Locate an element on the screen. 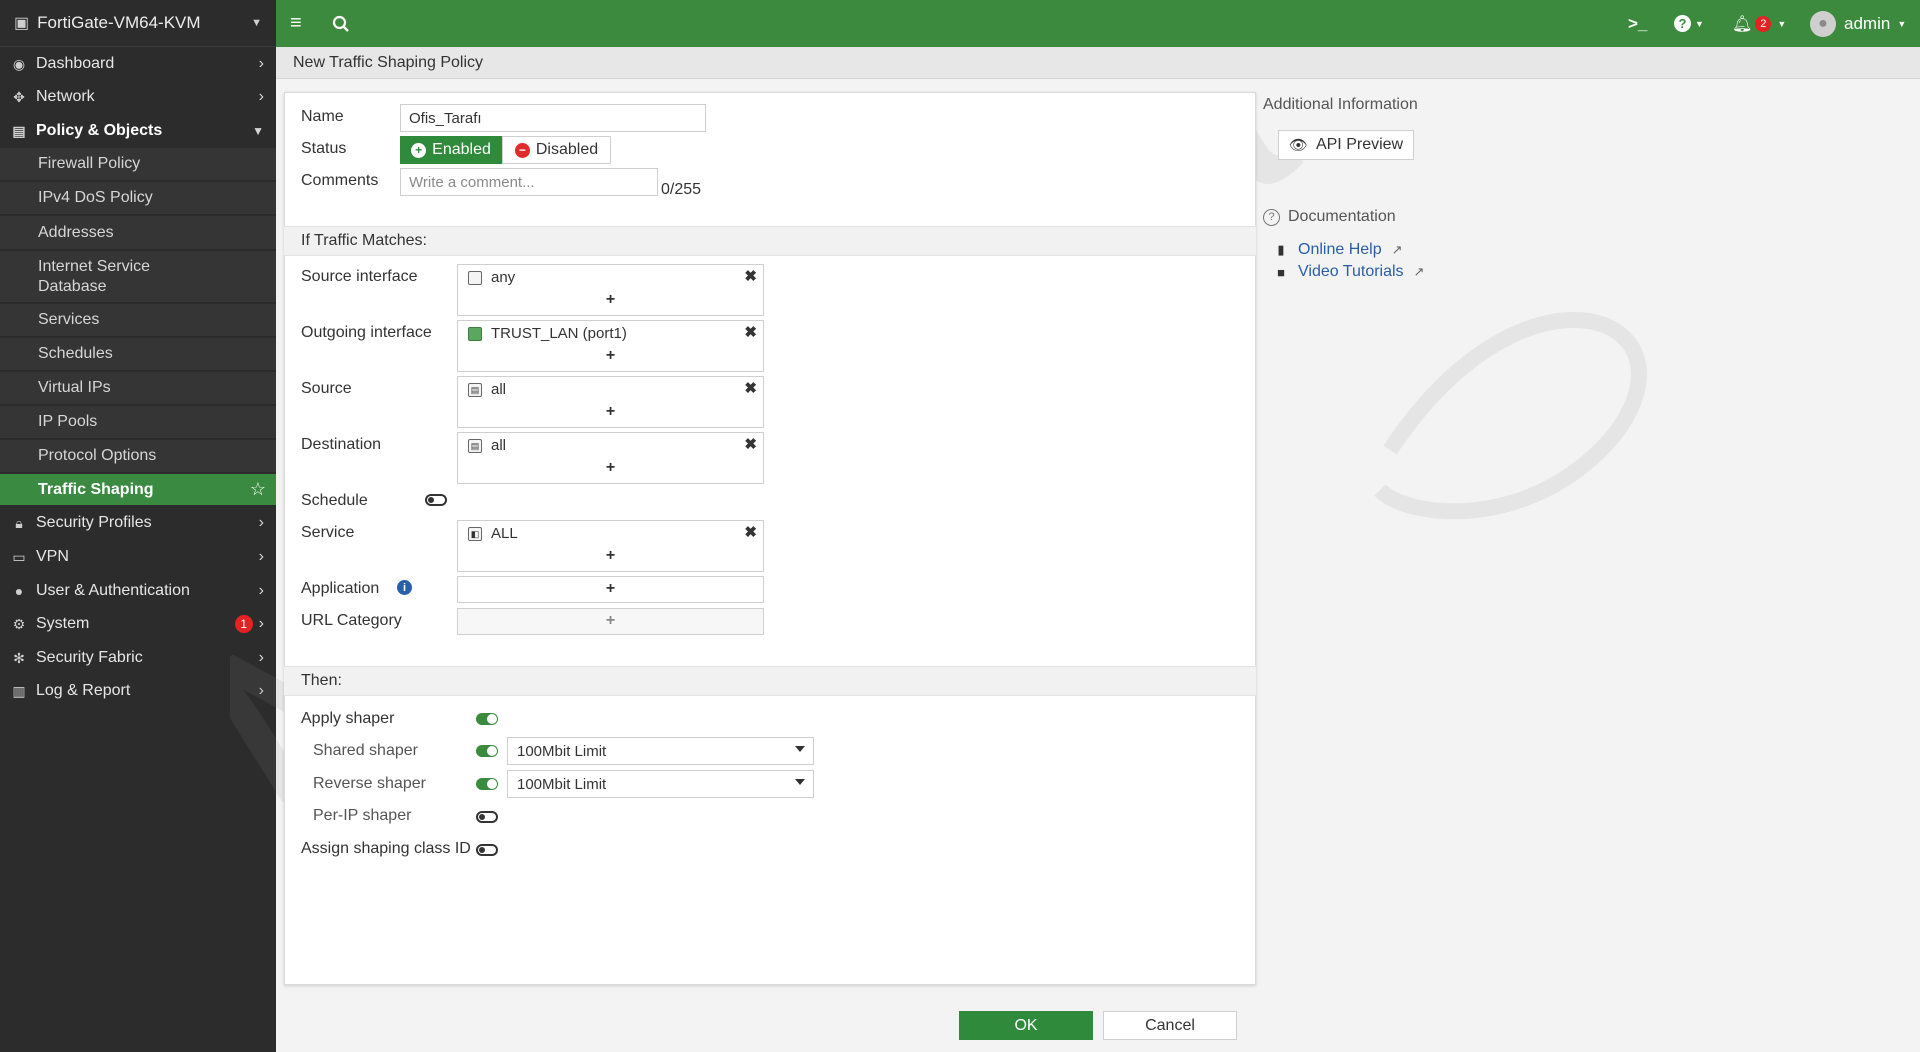 This screenshot has height=1052, width=1920. sidebar-subitem-addresses: Addresses is located at coordinates (138, 233).